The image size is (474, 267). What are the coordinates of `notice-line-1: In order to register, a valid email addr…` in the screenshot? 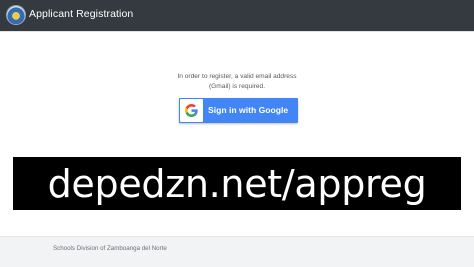 It's located at (237, 76).